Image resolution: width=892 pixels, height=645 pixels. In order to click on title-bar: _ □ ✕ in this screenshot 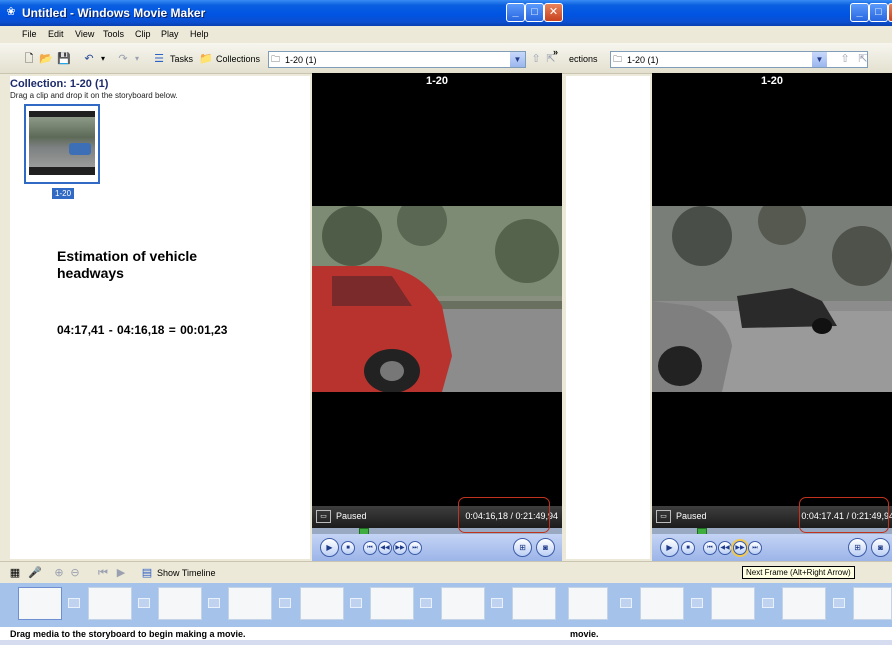, I will do `click(729, 13)`.